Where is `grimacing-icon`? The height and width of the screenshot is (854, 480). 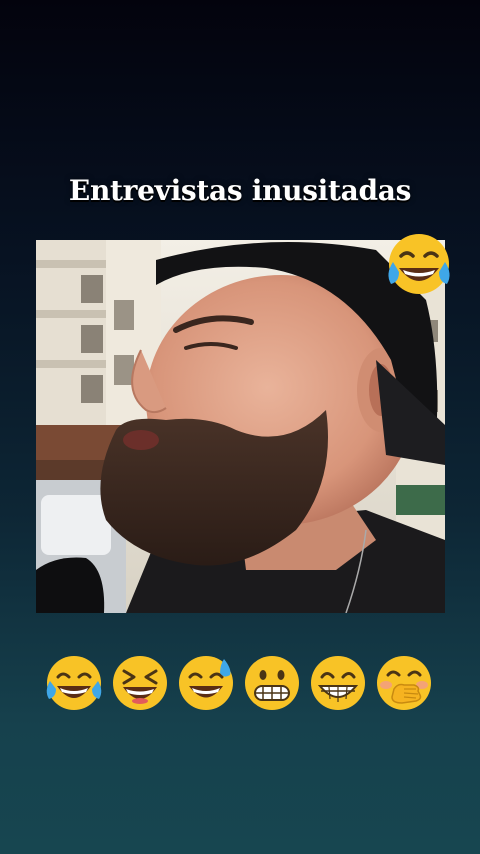 grimacing-icon is located at coordinates (272, 683).